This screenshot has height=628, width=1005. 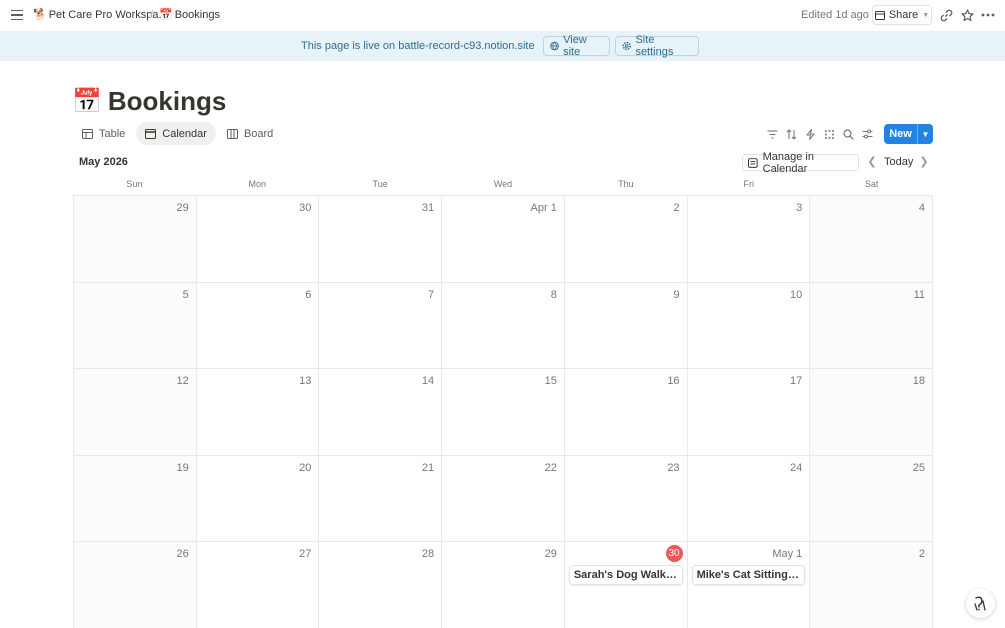 What do you see at coordinates (428, 554) in the screenshot?
I see `day-number: 28` at bounding box center [428, 554].